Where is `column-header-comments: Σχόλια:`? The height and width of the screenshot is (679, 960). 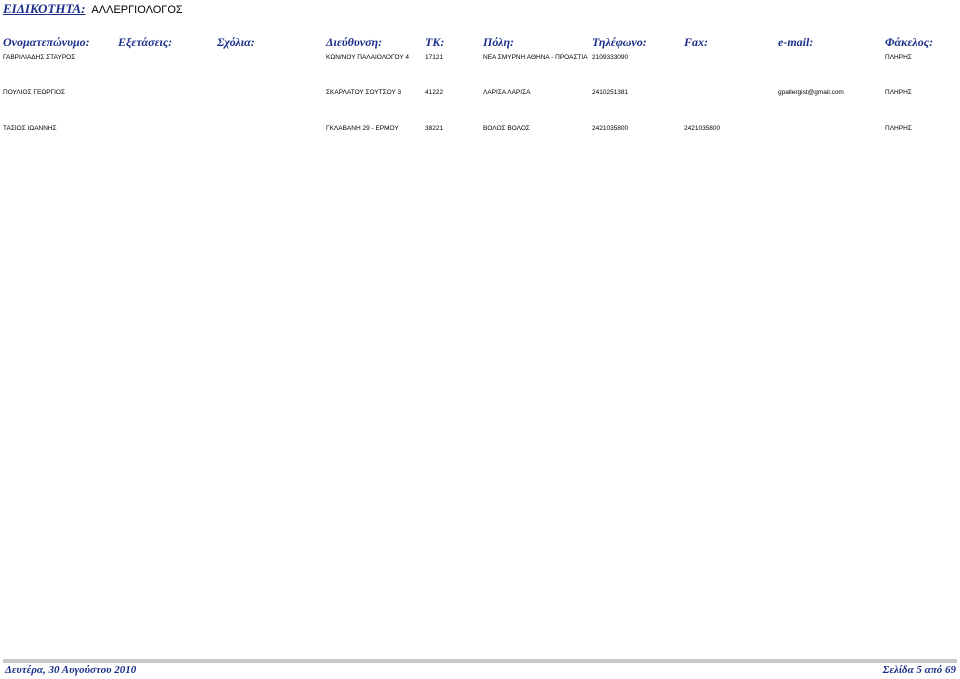
column-header-comments: Σχόλια: is located at coordinates (236, 42).